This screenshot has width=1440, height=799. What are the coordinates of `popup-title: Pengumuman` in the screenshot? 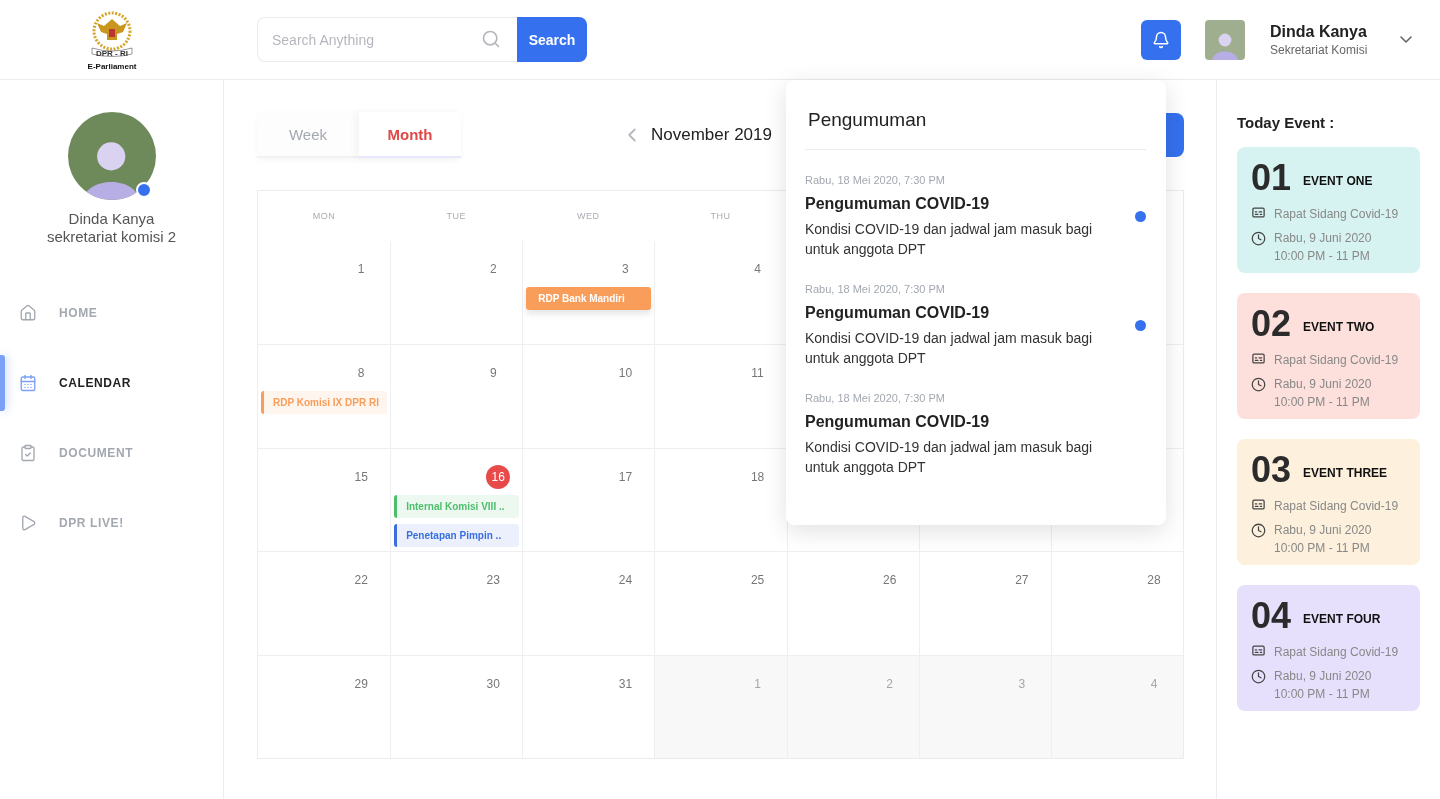 It's located at (975, 115).